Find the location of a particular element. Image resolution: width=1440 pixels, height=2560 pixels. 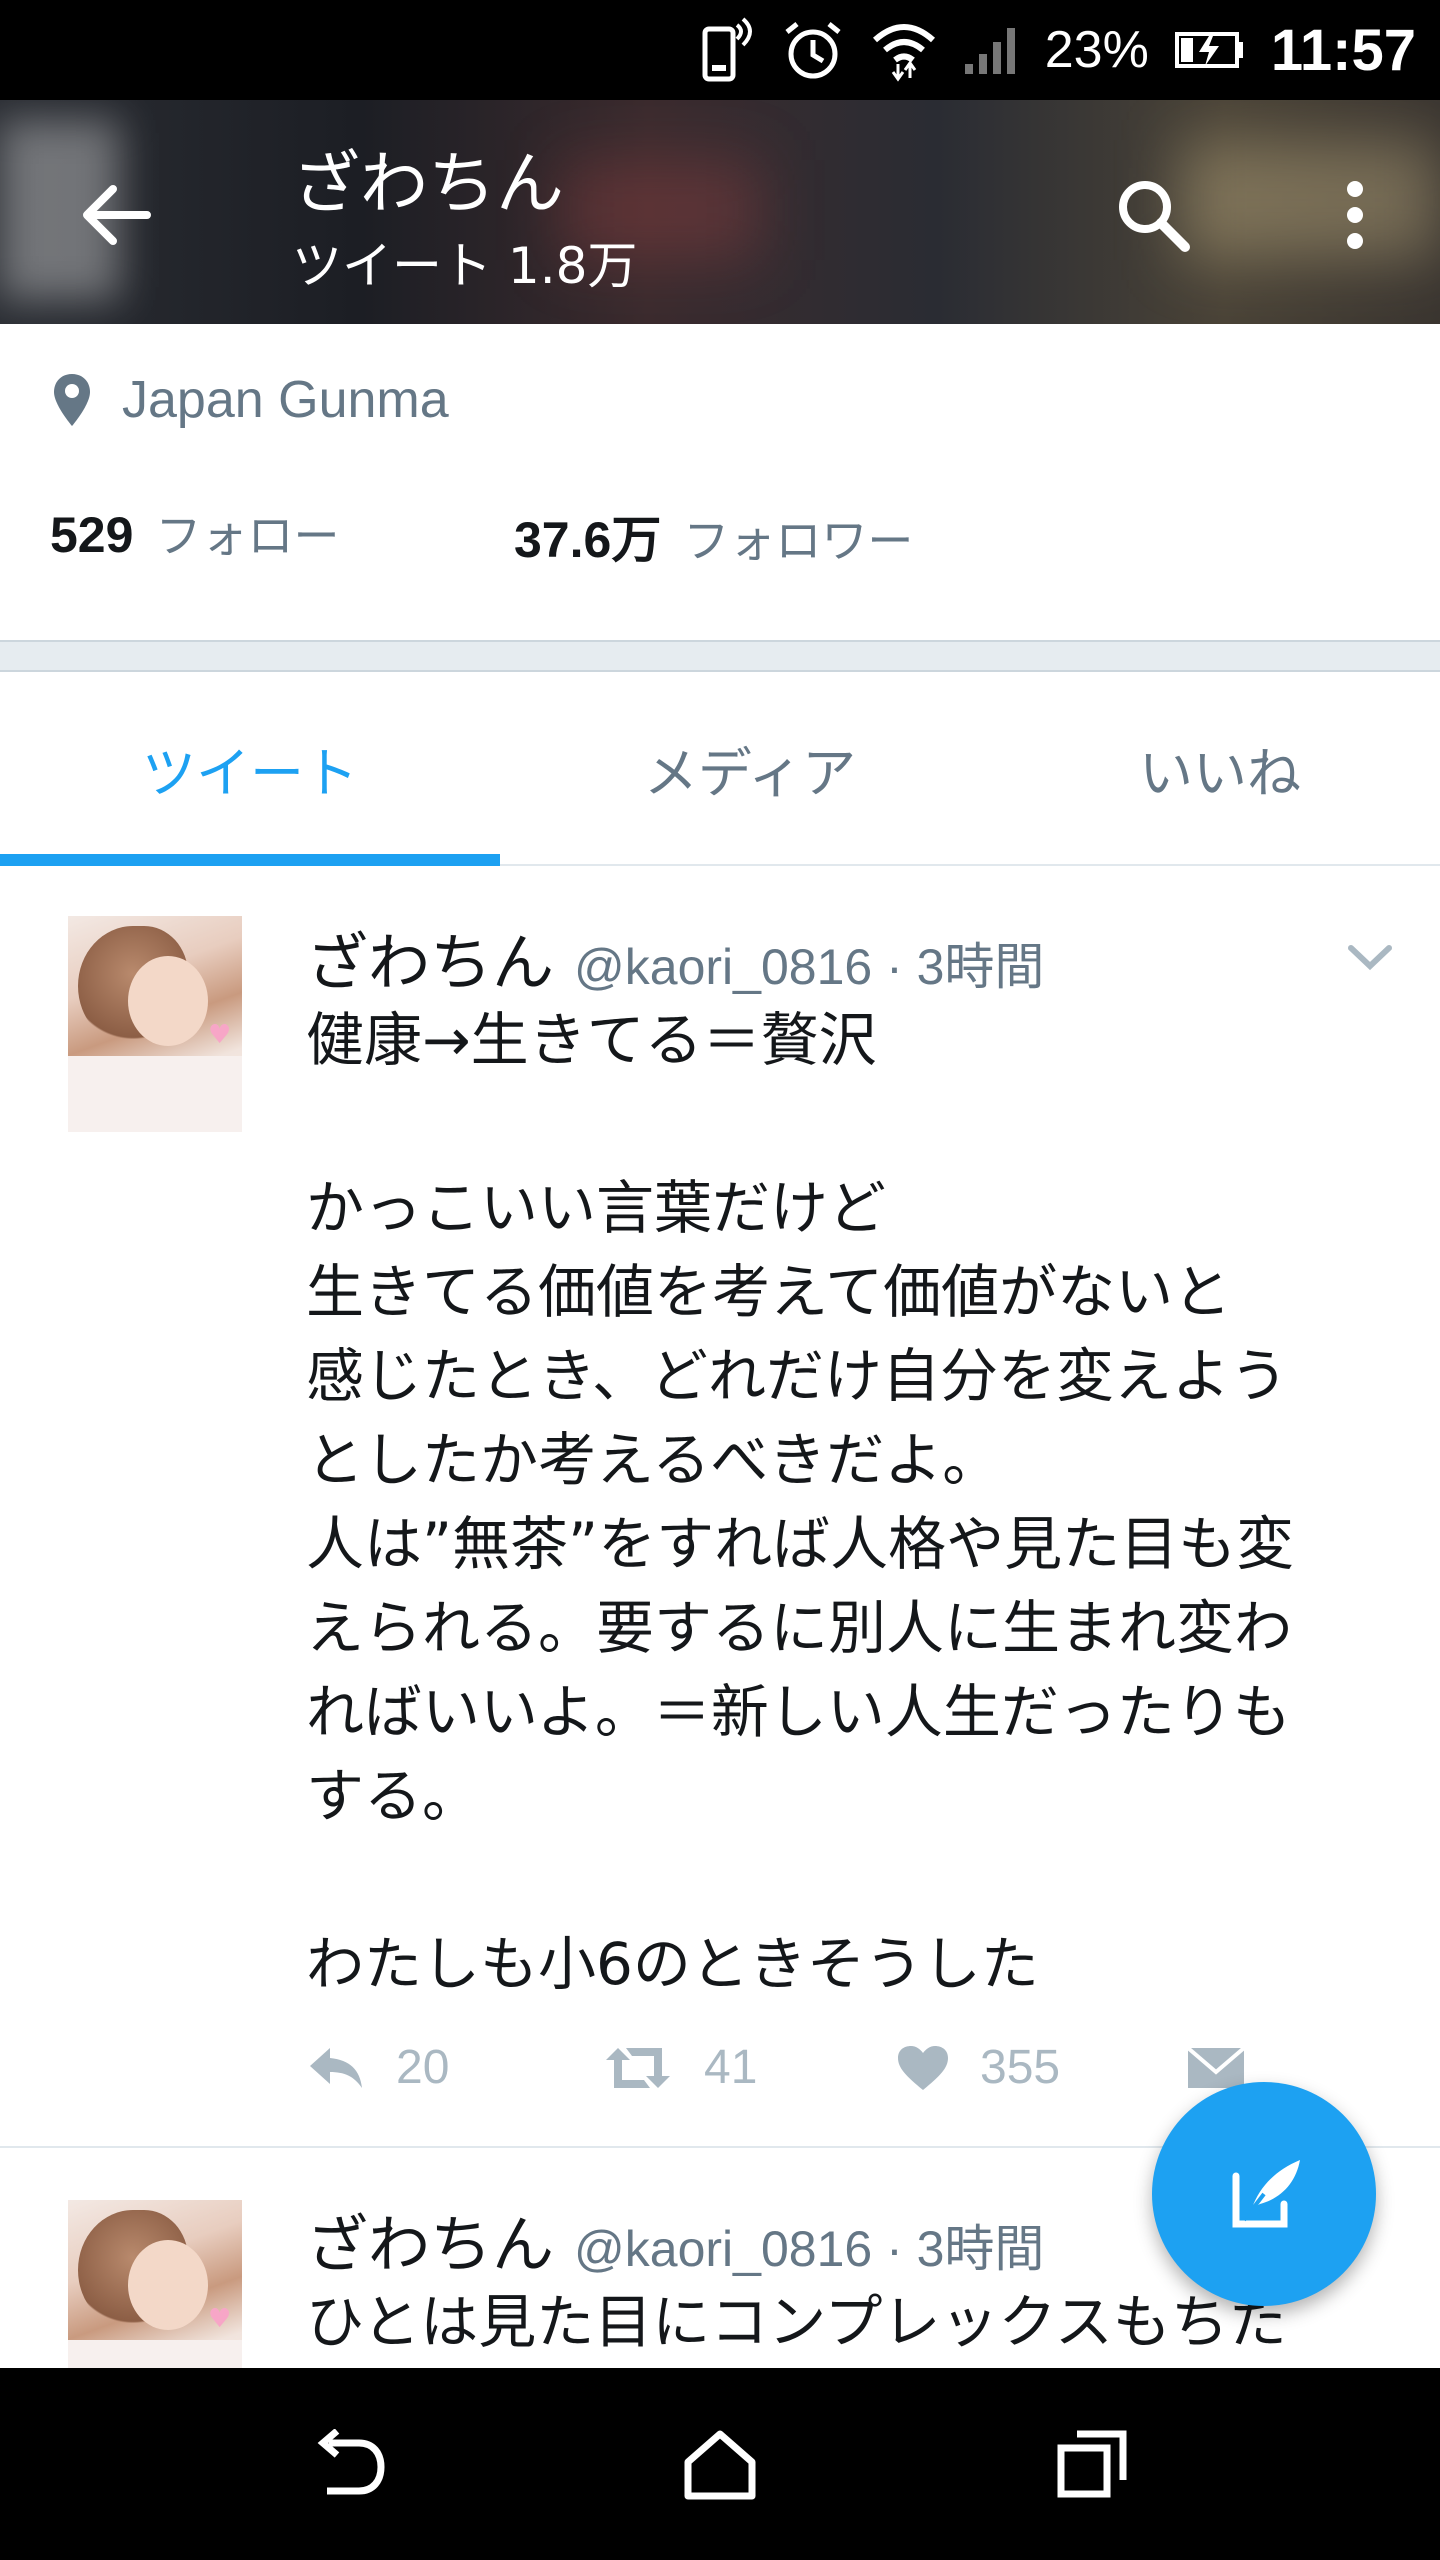

recents-icon is located at coordinates (1092, 2464).